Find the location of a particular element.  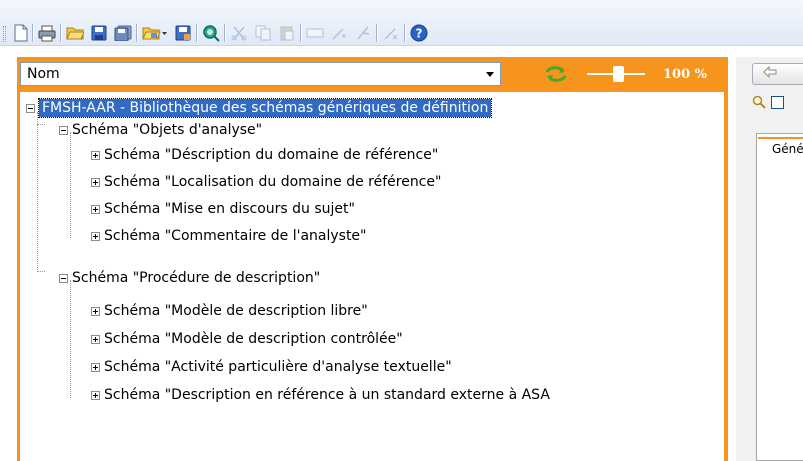

tree-leaf-node: Schéma "Mise en discours du sujet" is located at coordinates (223, 209).